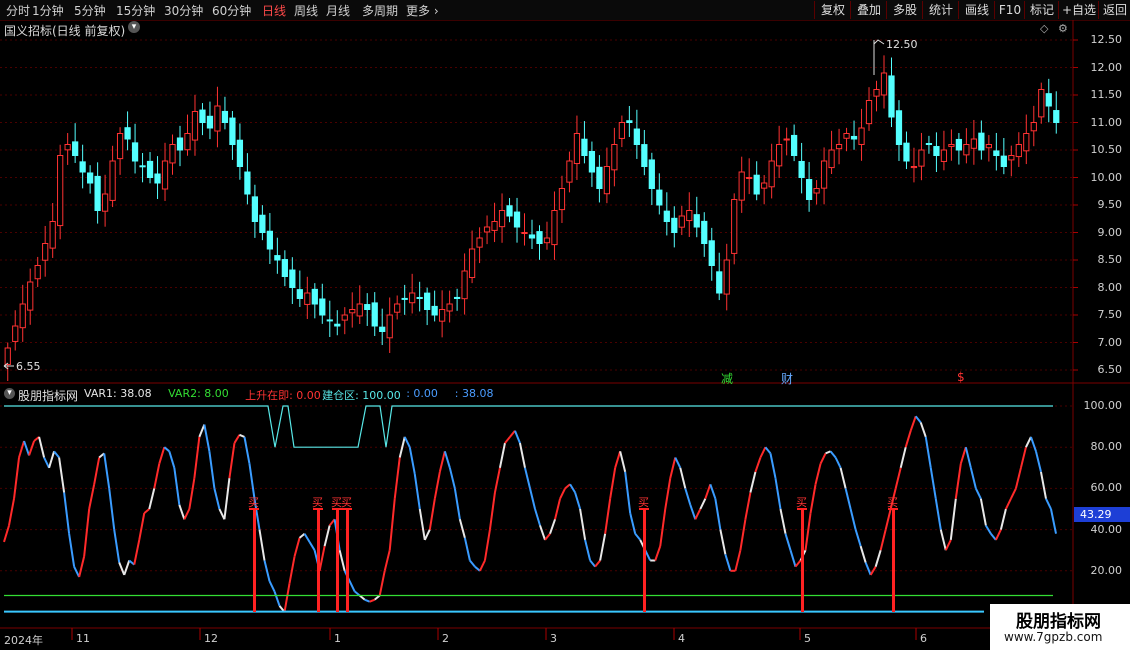 This screenshot has width=1130, height=650. What do you see at coordinates (787, 378) in the screenshot?
I see `event-marker-finance: 财` at bounding box center [787, 378].